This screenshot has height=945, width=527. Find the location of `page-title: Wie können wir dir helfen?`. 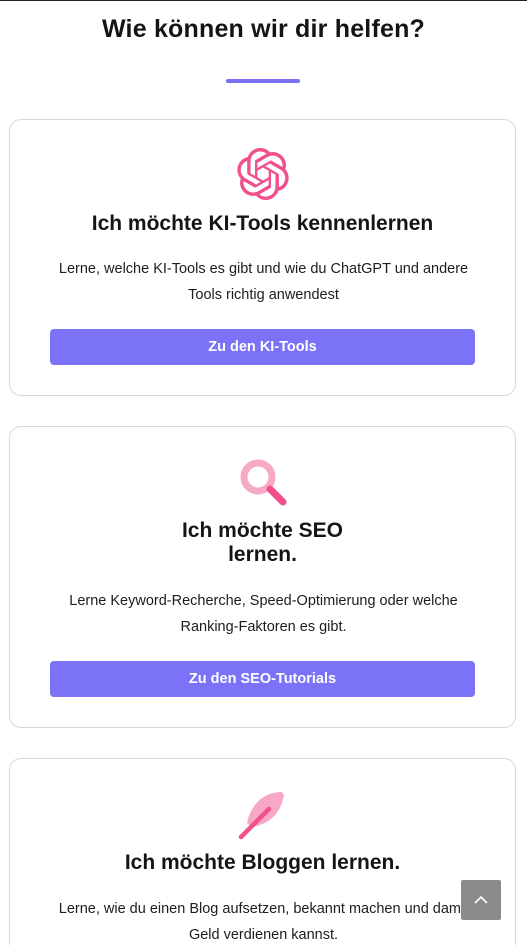

page-title: Wie können wir dir helfen? is located at coordinates (263, 29).